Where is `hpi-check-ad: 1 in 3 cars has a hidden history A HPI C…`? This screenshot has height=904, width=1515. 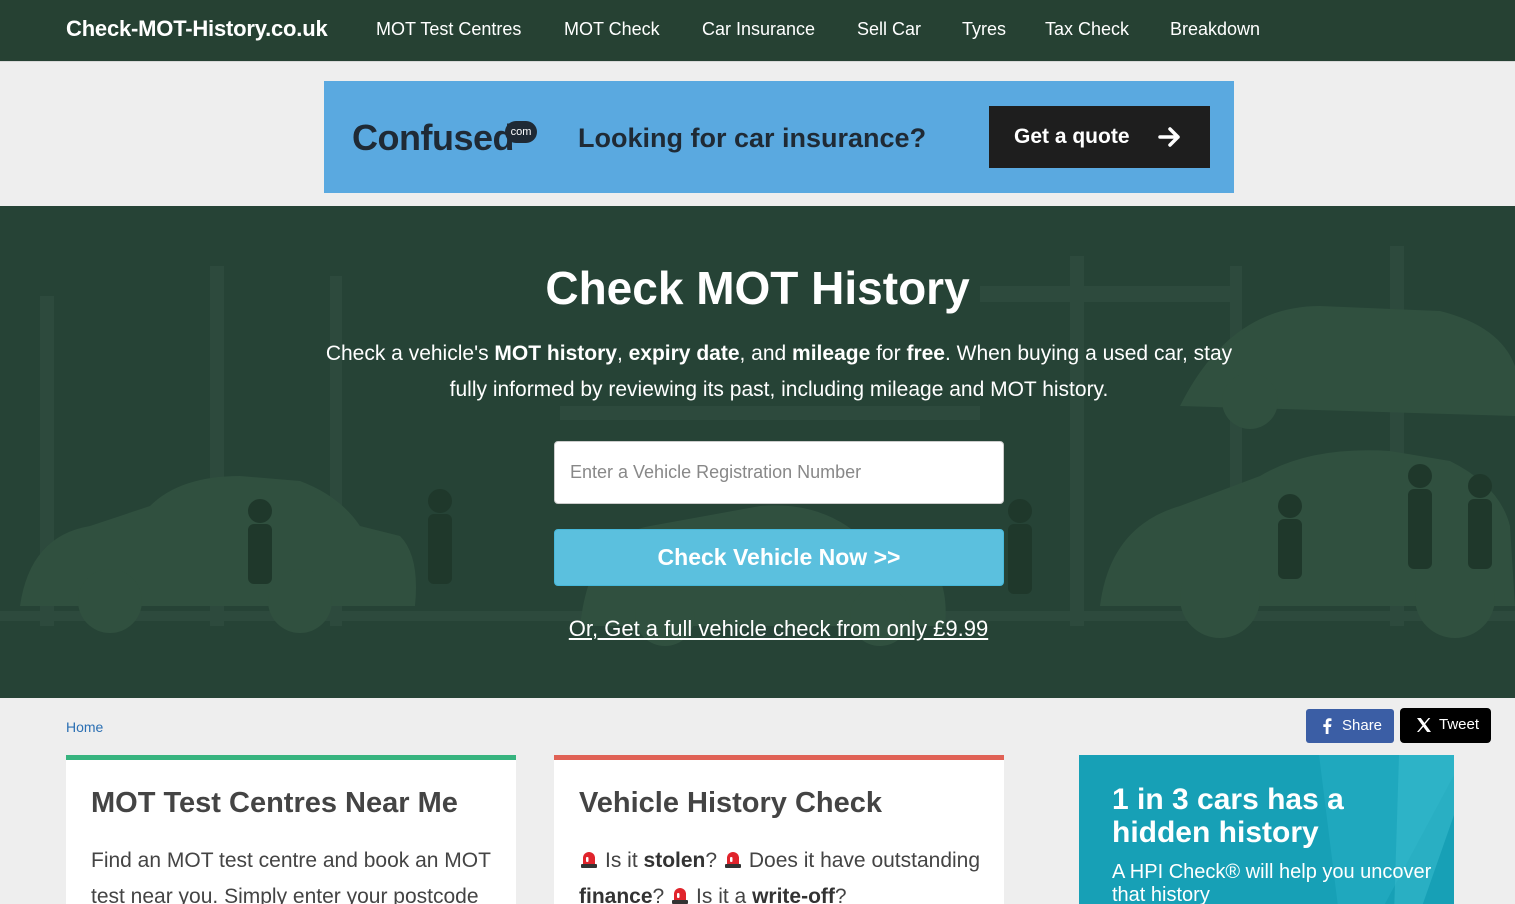 hpi-check-ad: 1 in 3 cars has a hidden history A HPI C… is located at coordinates (1266, 829).